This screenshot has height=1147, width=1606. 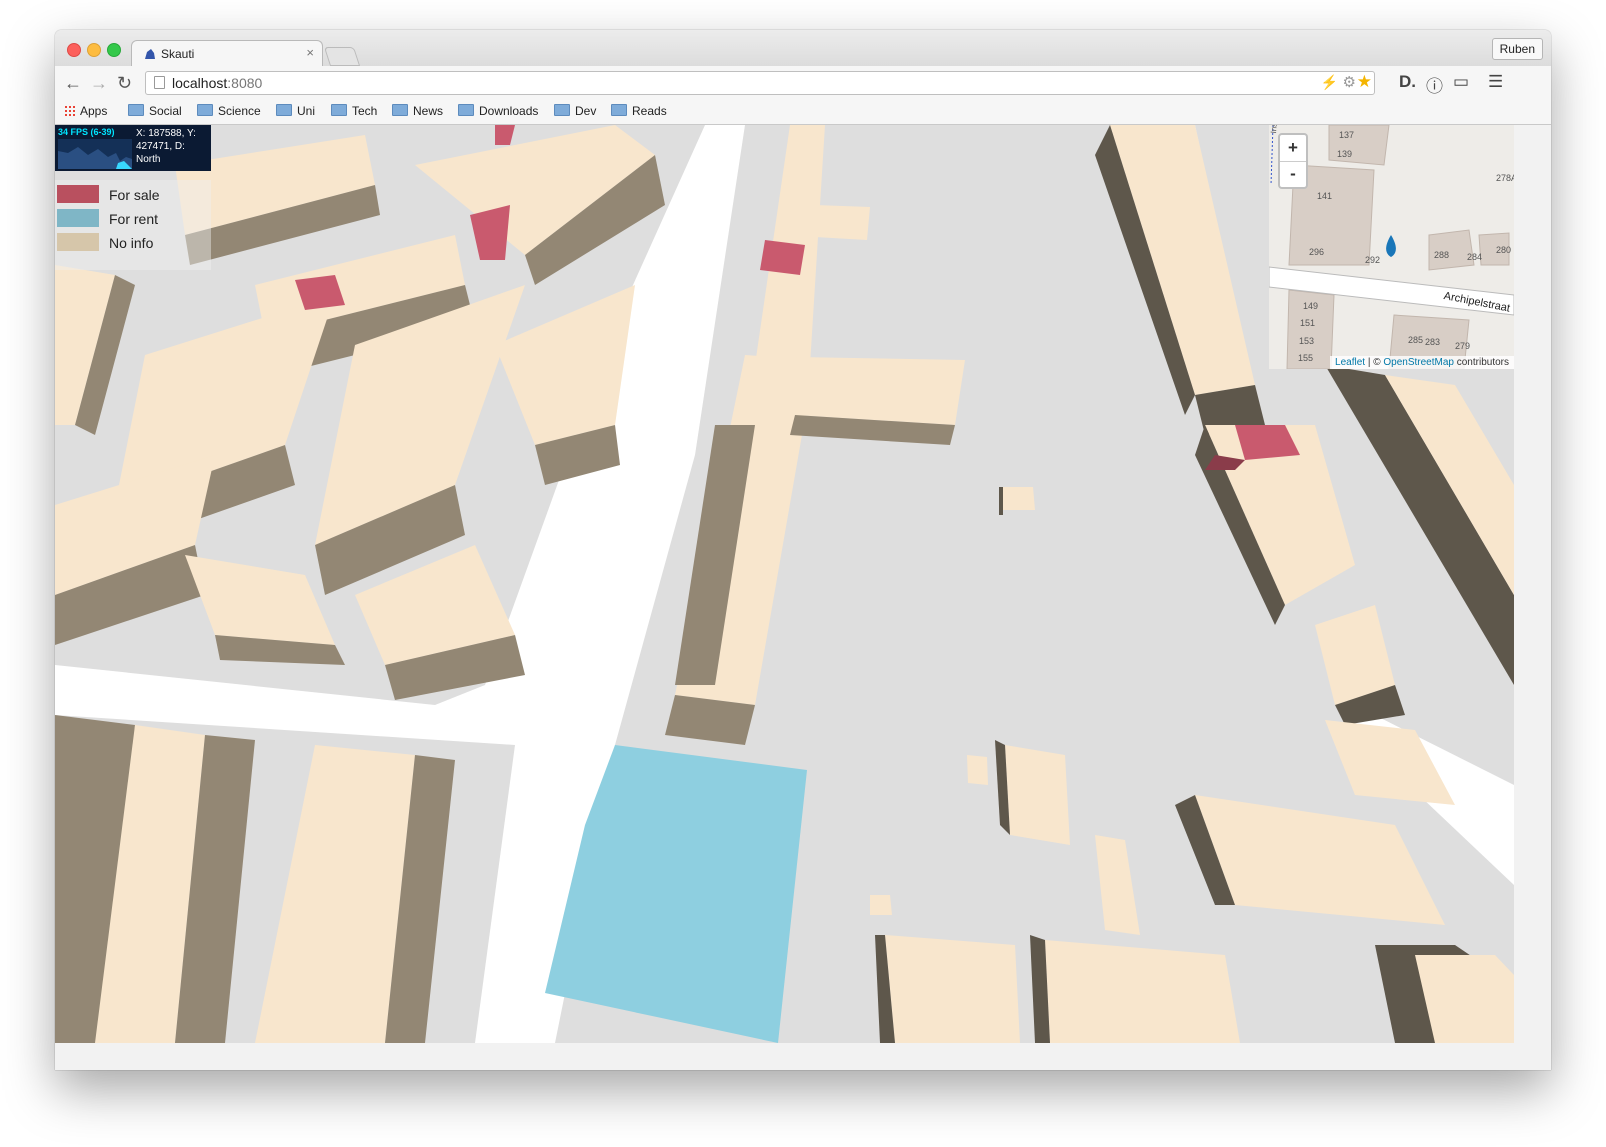 What do you see at coordinates (178, 54) in the screenshot?
I see `tab-title: Skauti` at bounding box center [178, 54].